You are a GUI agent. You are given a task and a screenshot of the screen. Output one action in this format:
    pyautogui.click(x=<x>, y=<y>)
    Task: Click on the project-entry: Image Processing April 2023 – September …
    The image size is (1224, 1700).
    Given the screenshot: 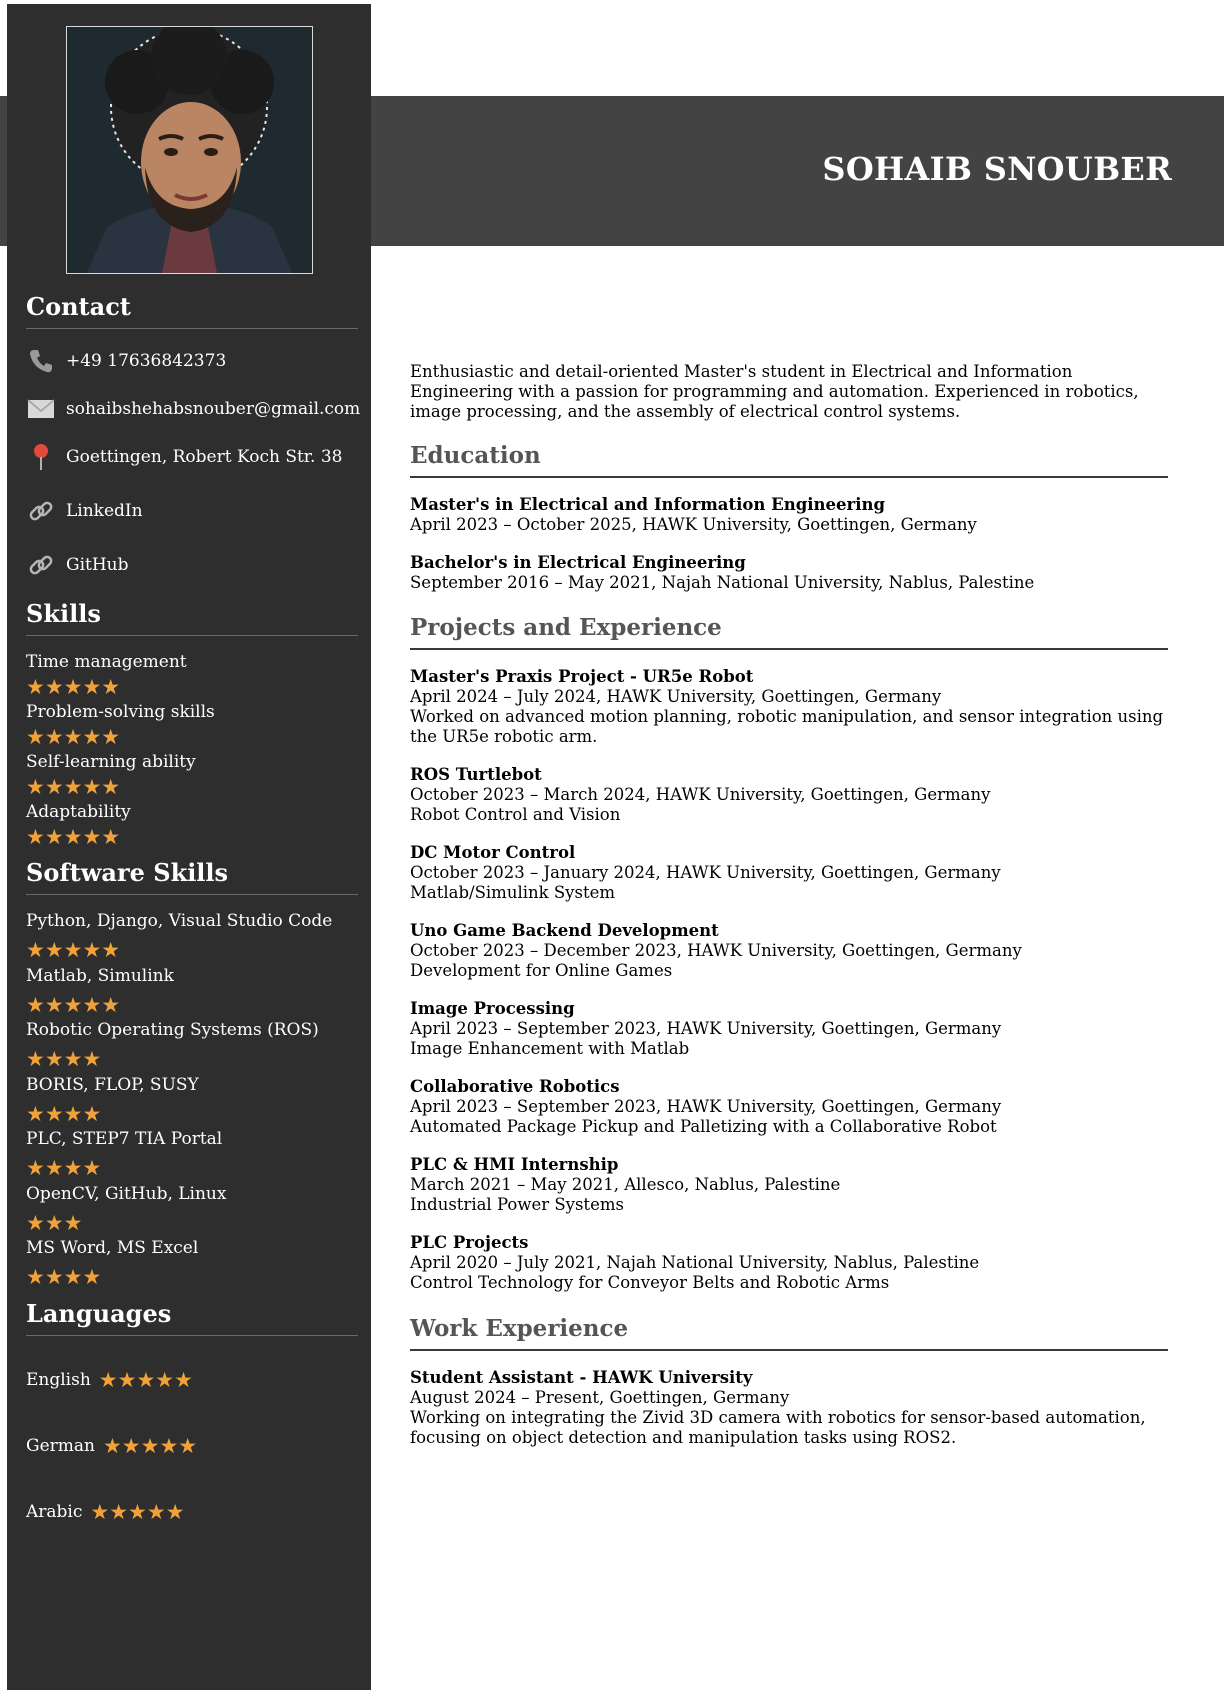 What is the action you would take?
    pyautogui.click(x=790, y=1029)
    